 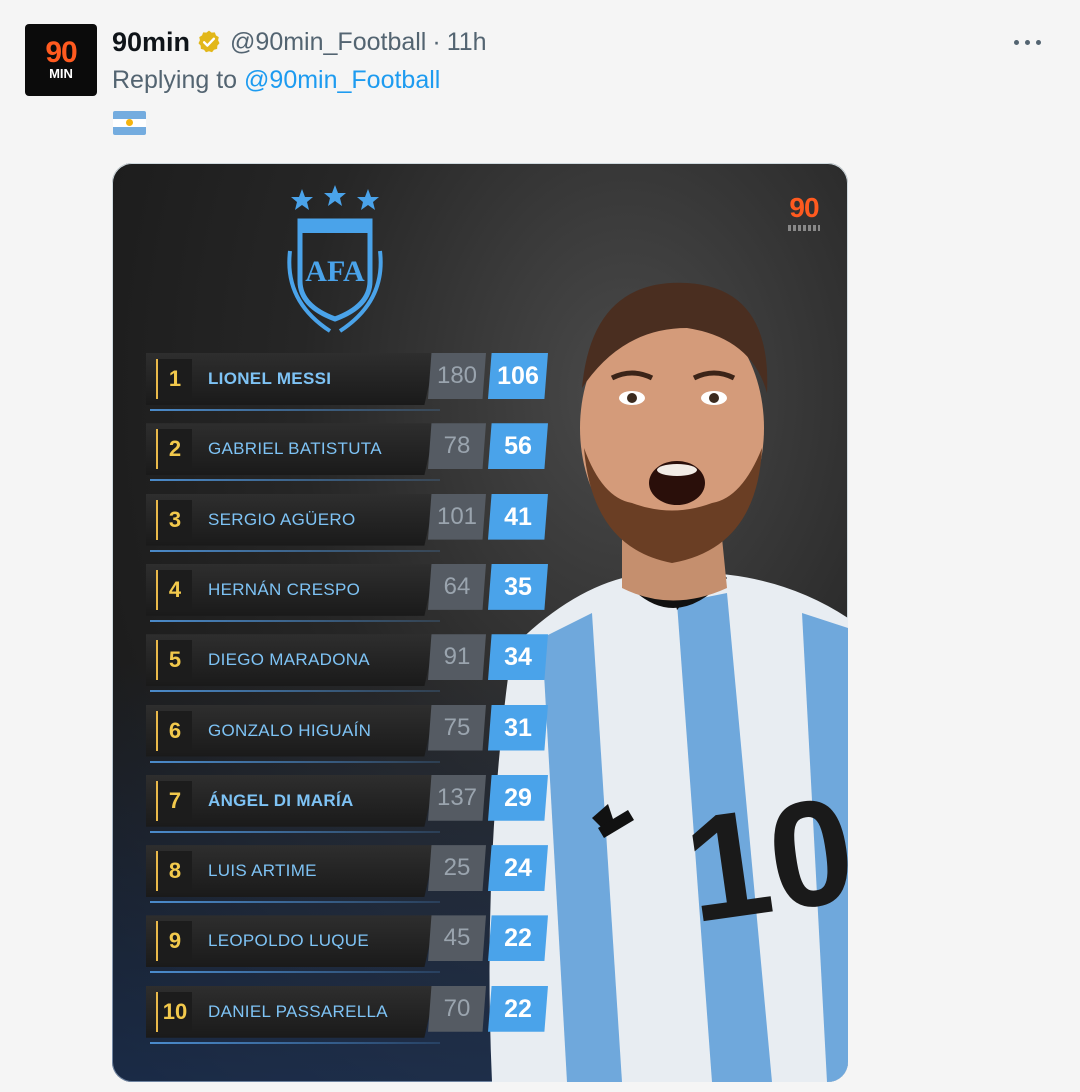 What do you see at coordinates (342, 80) in the screenshot?
I see `replying-to-handle-link: @90min_Football` at bounding box center [342, 80].